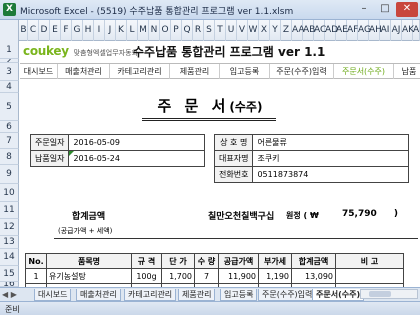 This screenshot has width=420, height=315. Describe the element at coordinates (338, 295) in the screenshot. I see `sheet-tab-order-form: 주문서(수주)` at that location.